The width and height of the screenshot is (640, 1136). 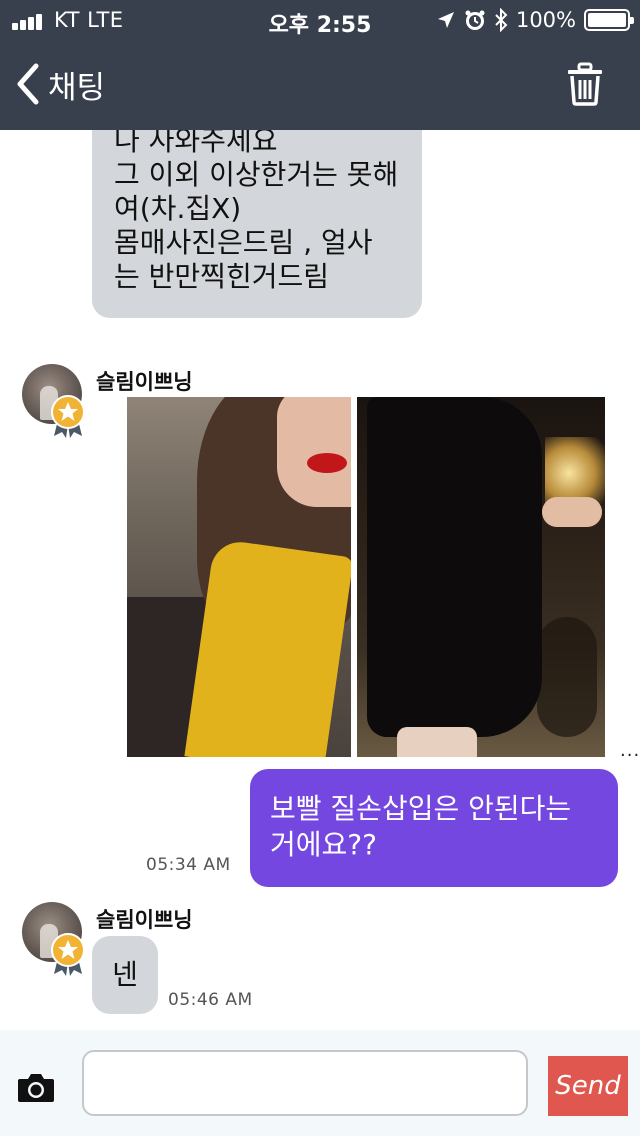 What do you see at coordinates (545, 20) in the screenshot?
I see `battery-percent: 100%` at bounding box center [545, 20].